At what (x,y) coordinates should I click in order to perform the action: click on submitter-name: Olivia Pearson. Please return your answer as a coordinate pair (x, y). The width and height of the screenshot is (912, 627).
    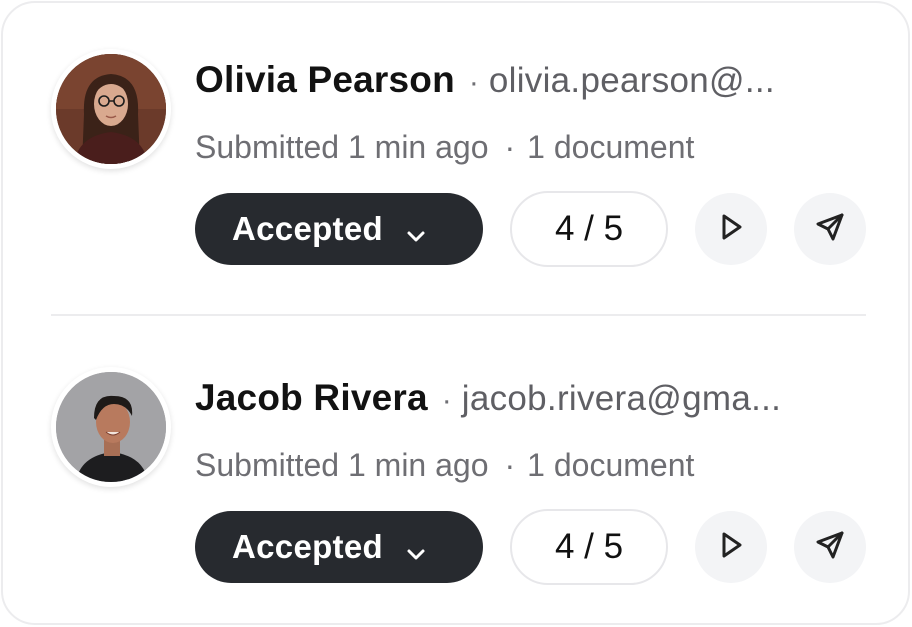
    Looking at the image, I should click on (325, 79).